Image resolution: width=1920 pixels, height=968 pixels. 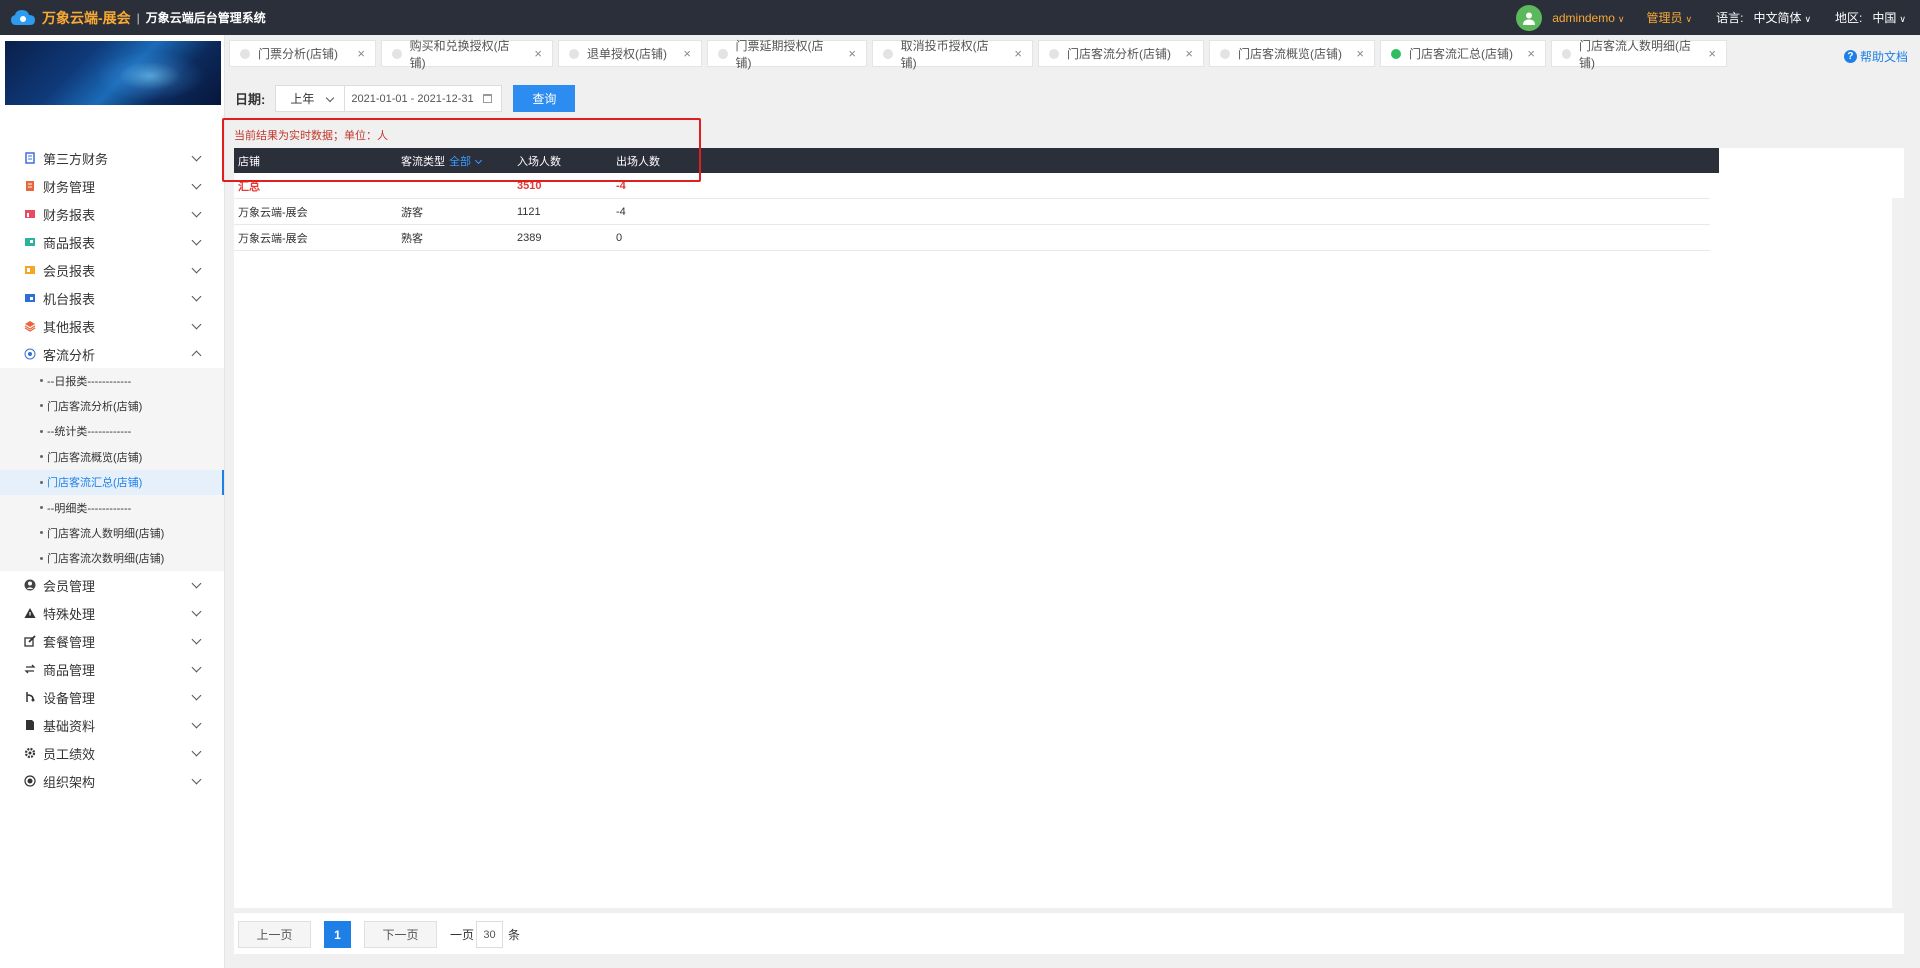 What do you see at coordinates (112, 158) in the screenshot?
I see `sidebar-item-top-0: 第三方财务` at bounding box center [112, 158].